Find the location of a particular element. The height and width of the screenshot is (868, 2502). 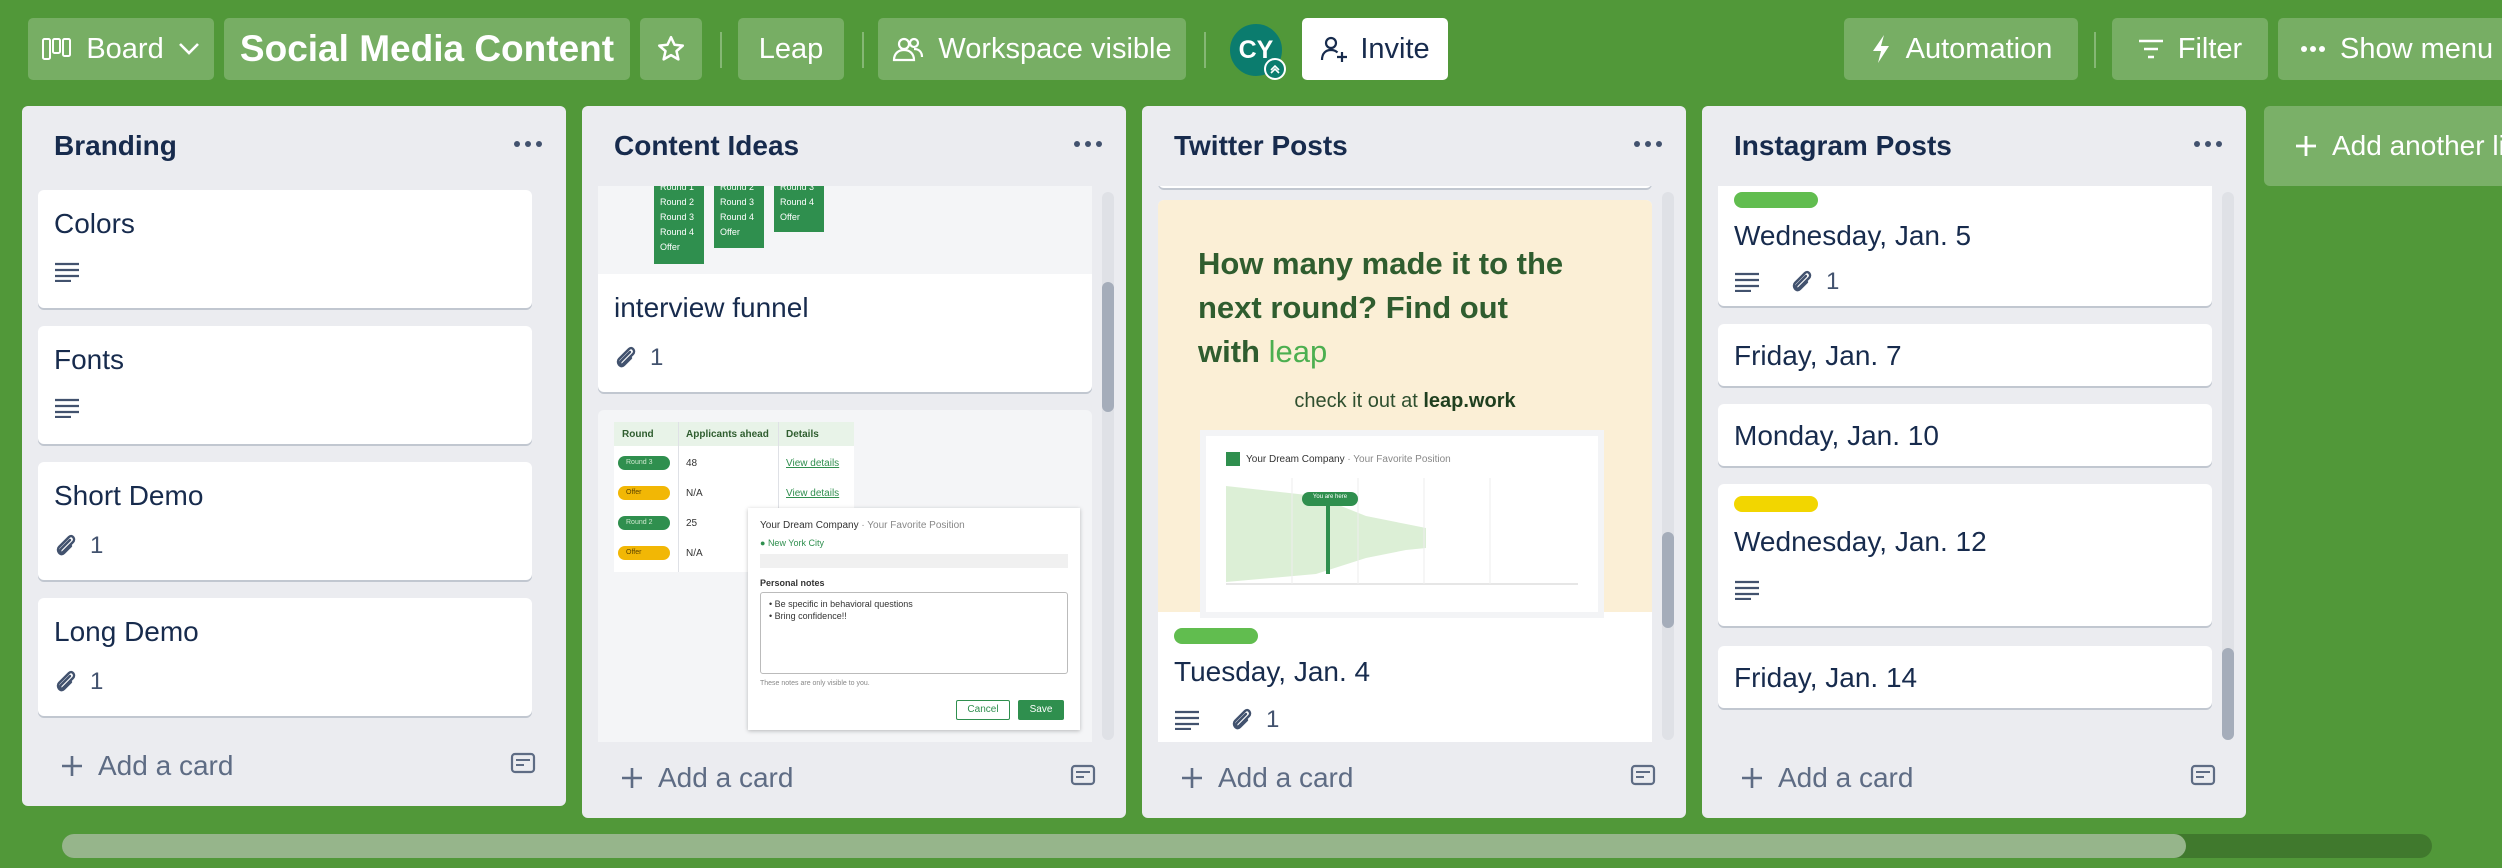

promo-mock-position: · Your Favorite Position is located at coordinates (1399, 459).